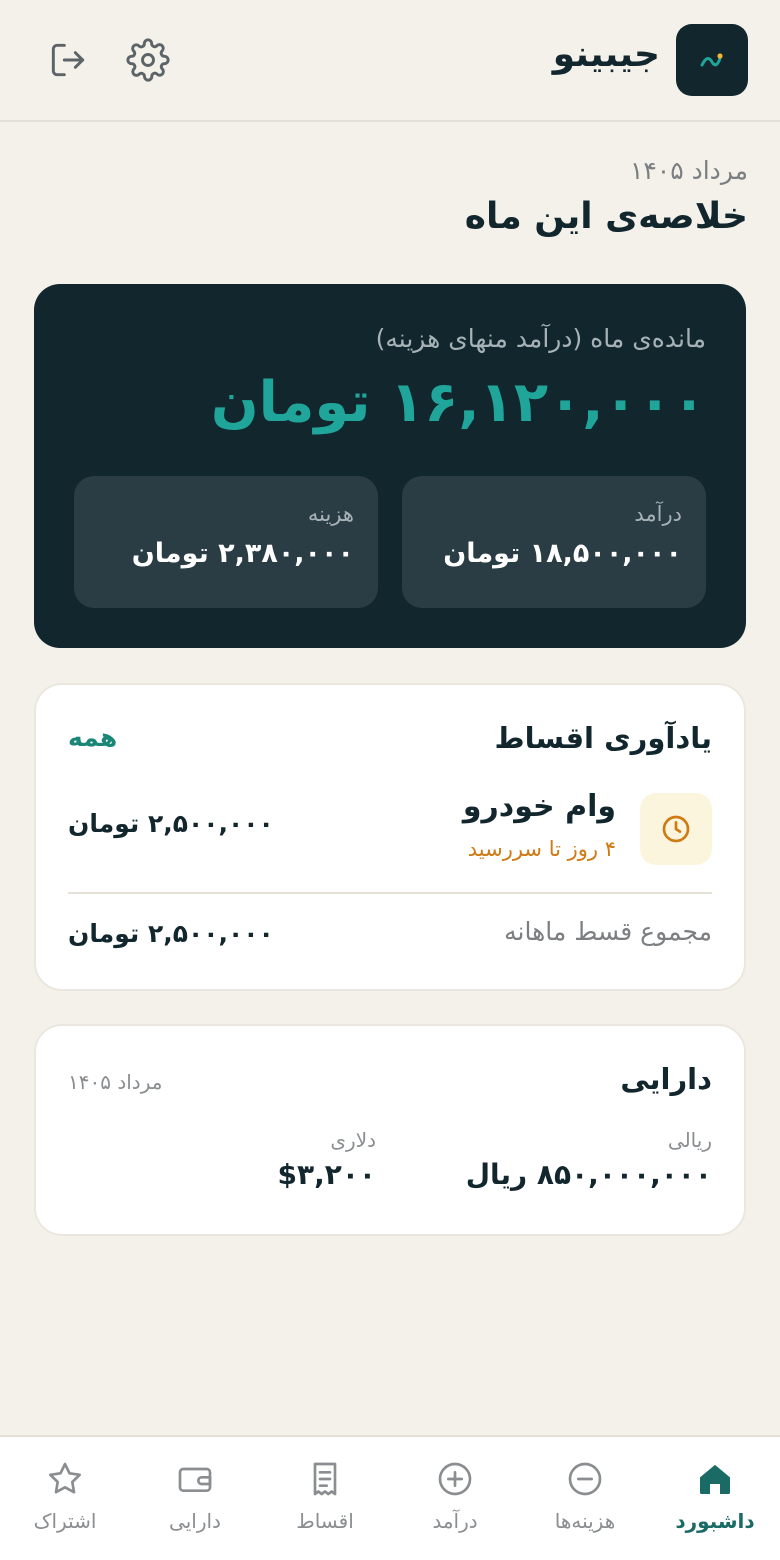  What do you see at coordinates (325, 1479) in the screenshot?
I see `receipt-icon` at bounding box center [325, 1479].